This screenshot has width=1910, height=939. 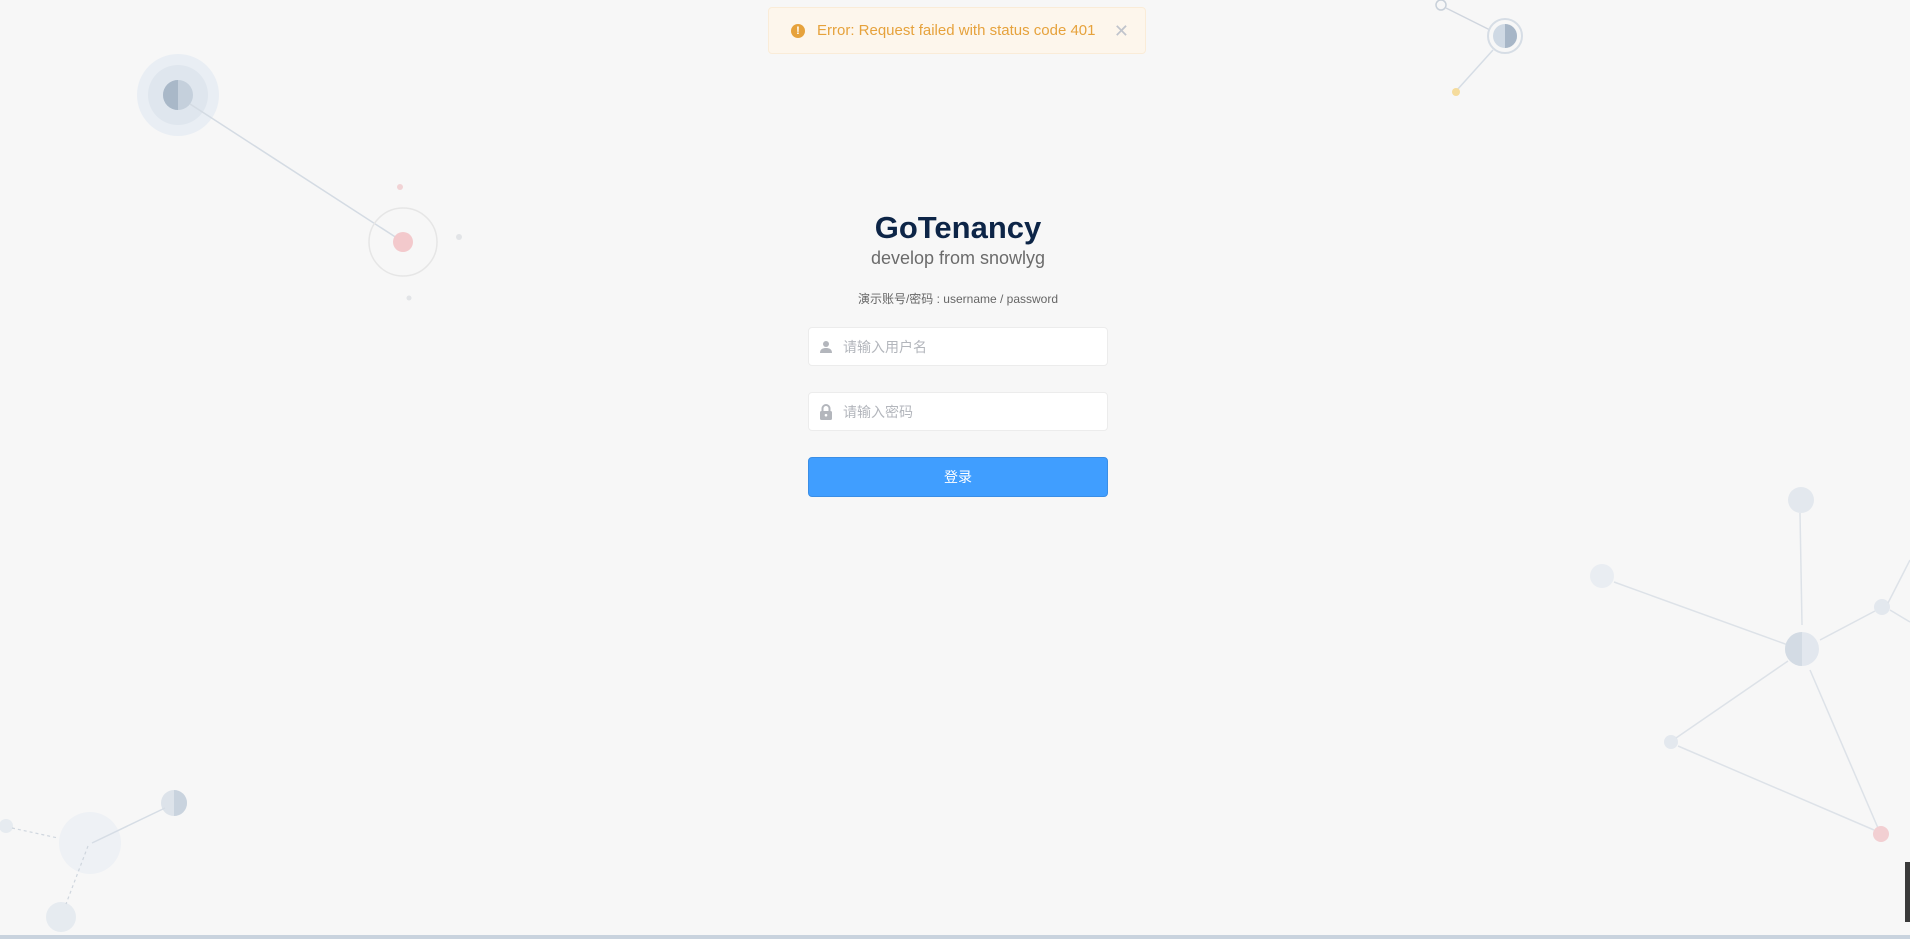 I want to click on taskbar-strip, so click(x=955, y=937).